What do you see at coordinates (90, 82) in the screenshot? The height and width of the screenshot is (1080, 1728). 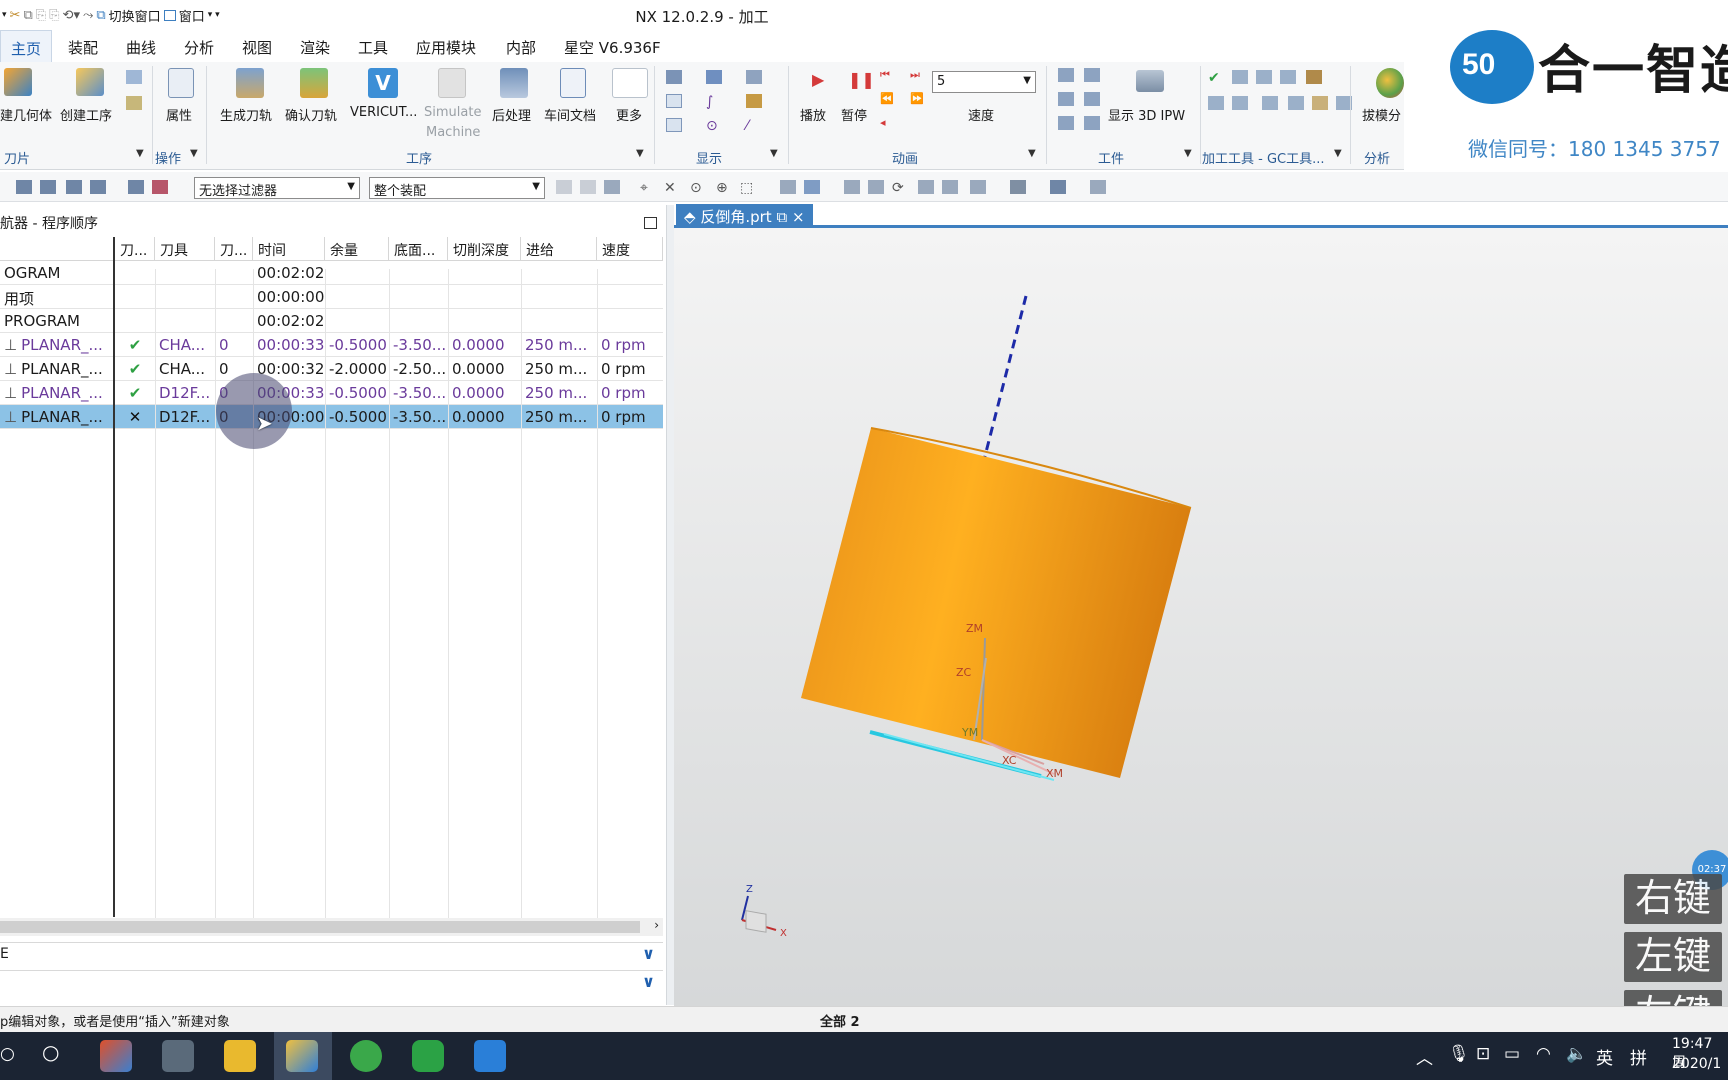 I see `create-operation-icon` at bounding box center [90, 82].